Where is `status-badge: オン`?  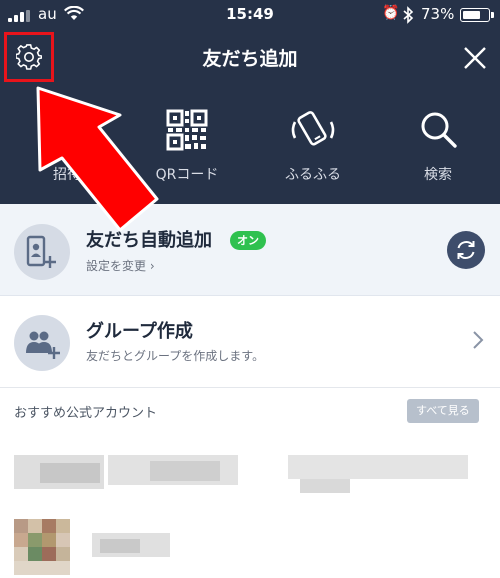
status-badge: オン is located at coordinates (248, 240).